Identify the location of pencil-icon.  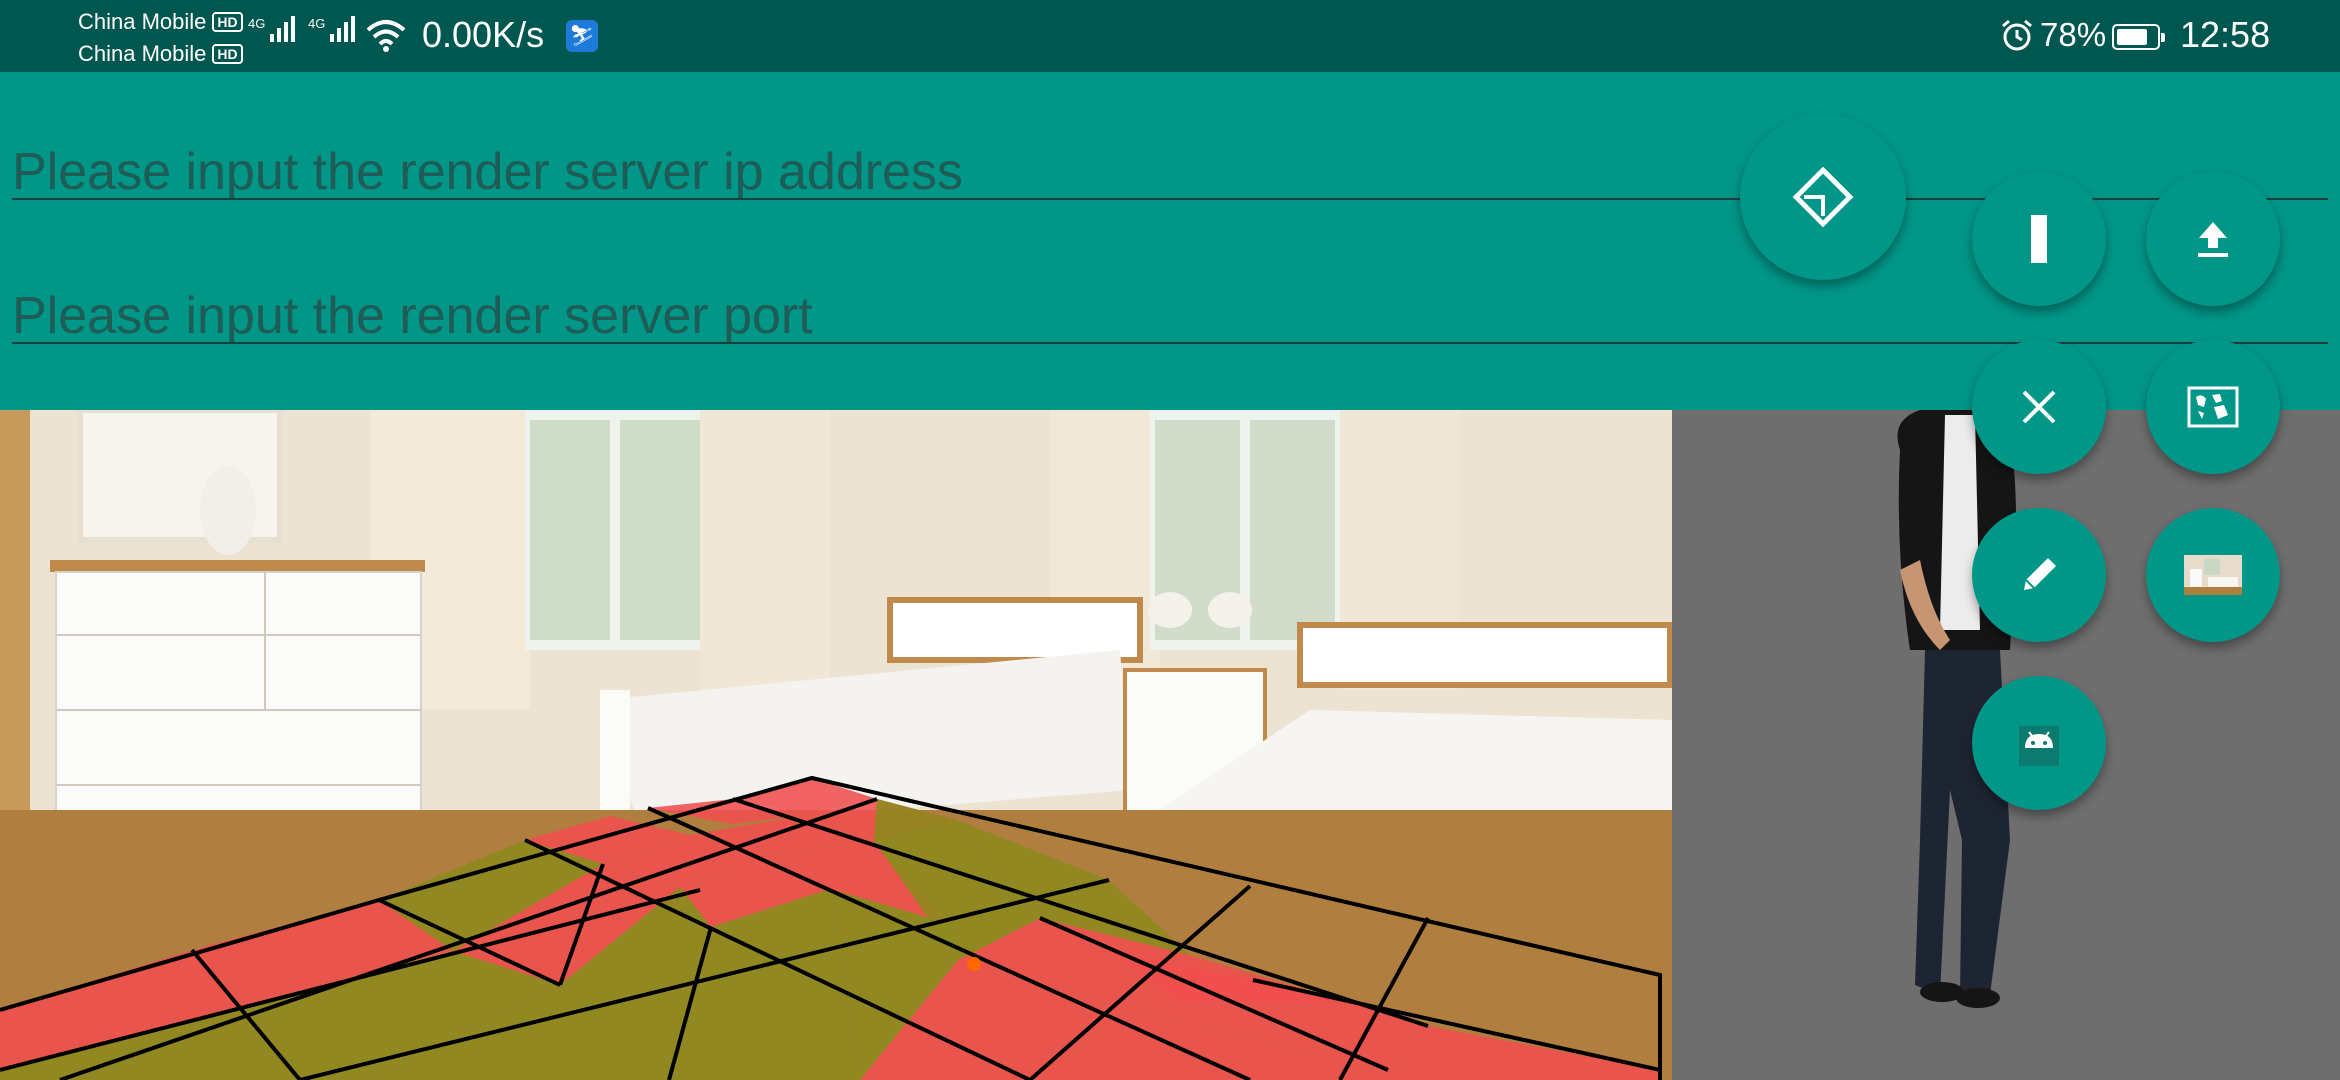
(2040, 574).